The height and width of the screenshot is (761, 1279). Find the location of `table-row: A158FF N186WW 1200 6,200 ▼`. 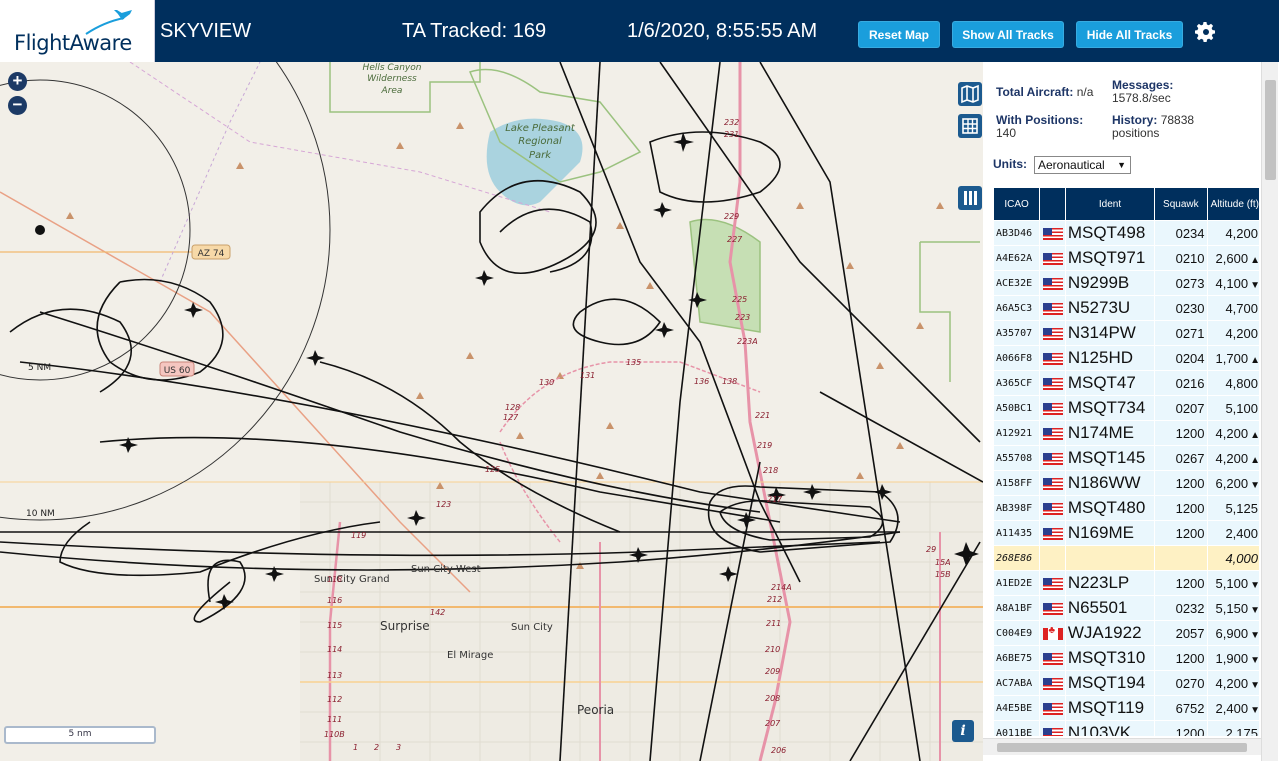

table-row: A158FF N186WW 1200 6,200 ▼ is located at coordinates (1126, 483).